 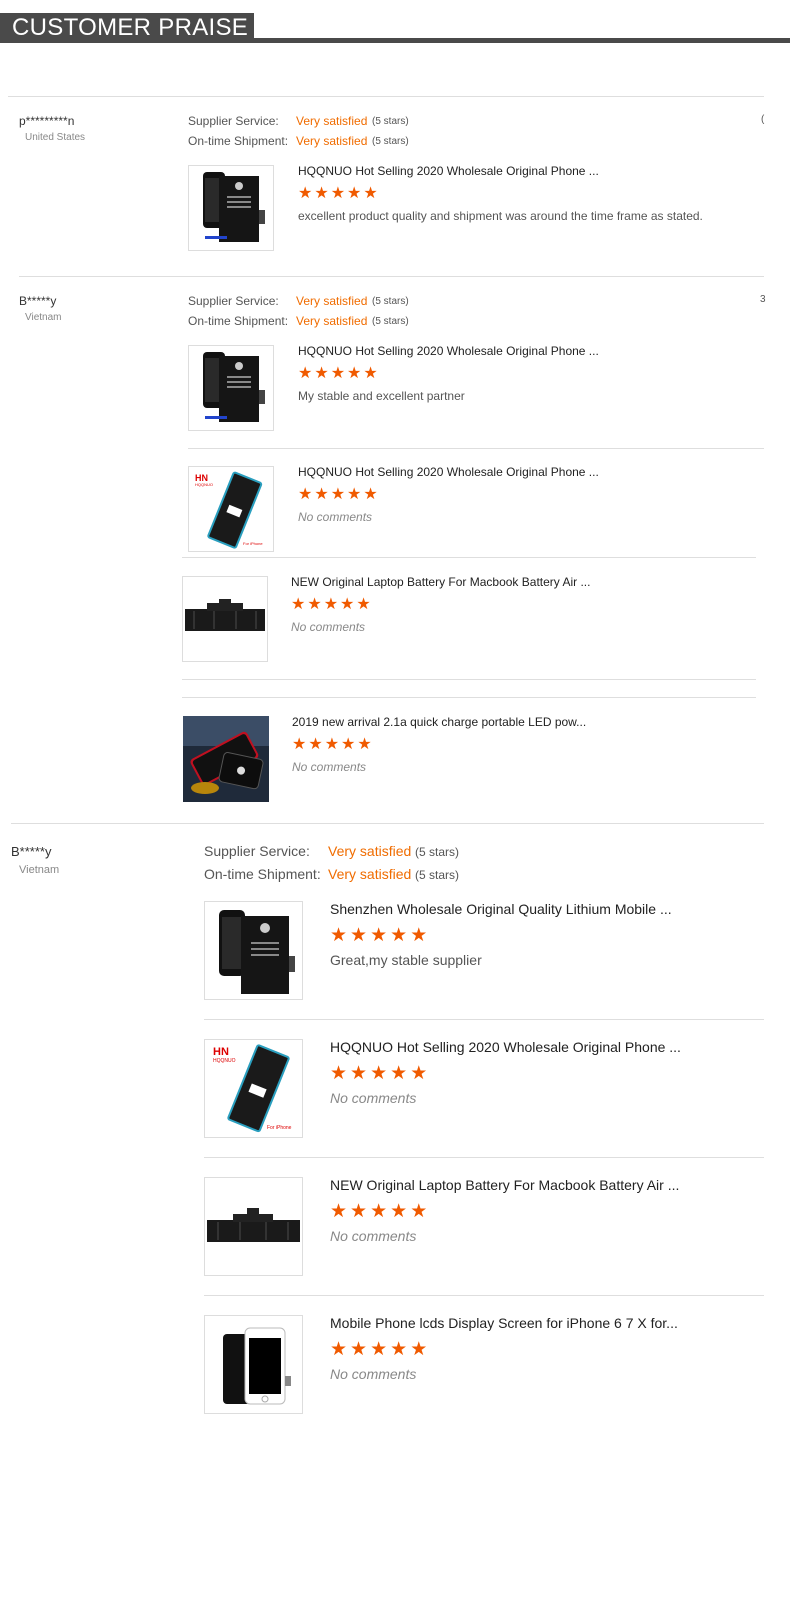 What do you see at coordinates (221, 1052) in the screenshot?
I see `brand-logo: HN` at bounding box center [221, 1052].